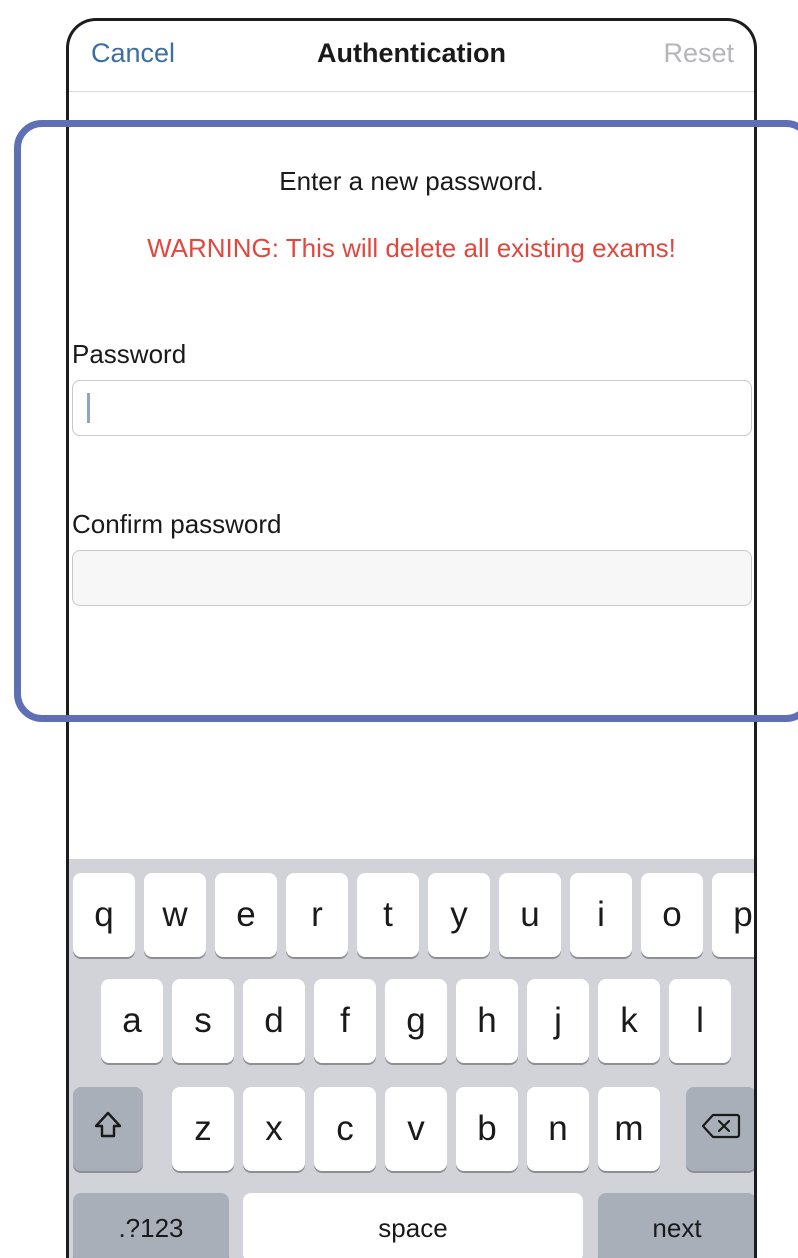 The image size is (798, 1258). What do you see at coordinates (413, 1225) in the screenshot?
I see `space-key: space` at bounding box center [413, 1225].